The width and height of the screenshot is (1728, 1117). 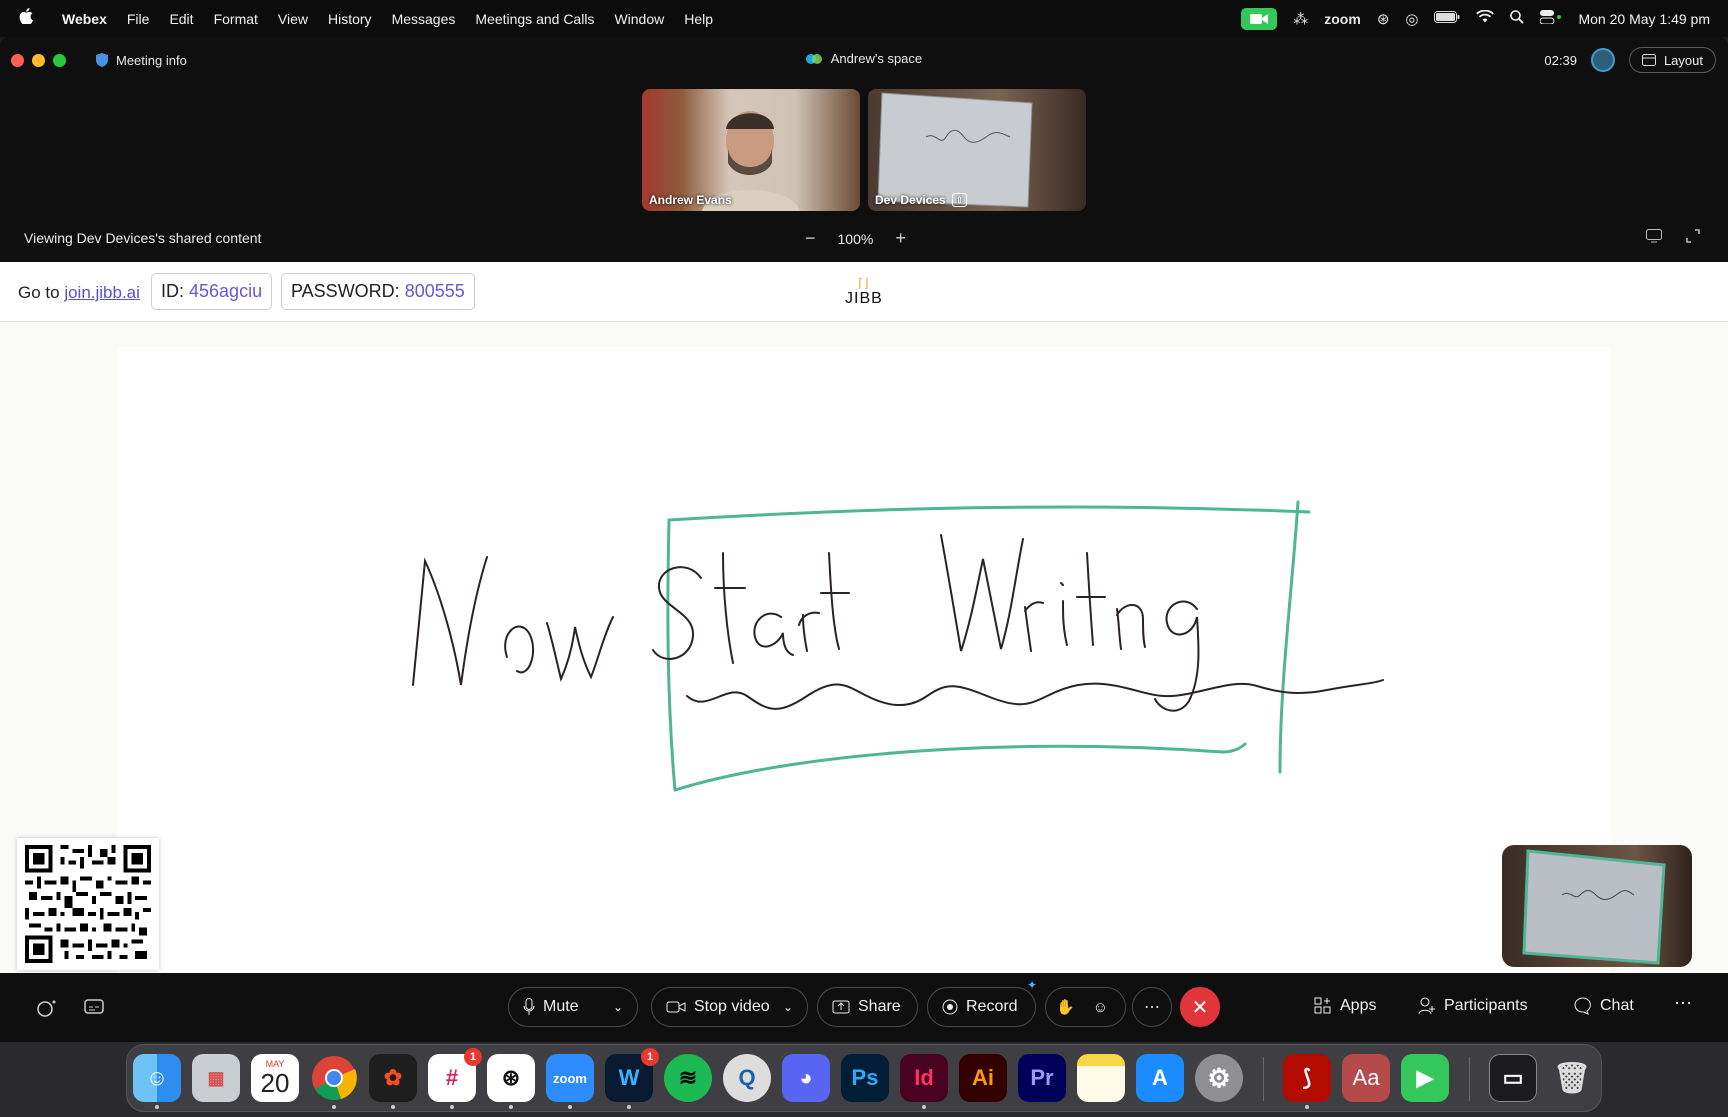 What do you see at coordinates (1042, 1078) in the screenshot?
I see `premiere-icon: Pr` at bounding box center [1042, 1078].